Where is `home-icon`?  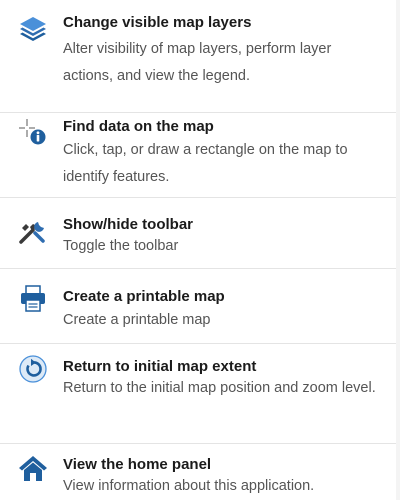 home-icon is located at coordinates (33, 468).